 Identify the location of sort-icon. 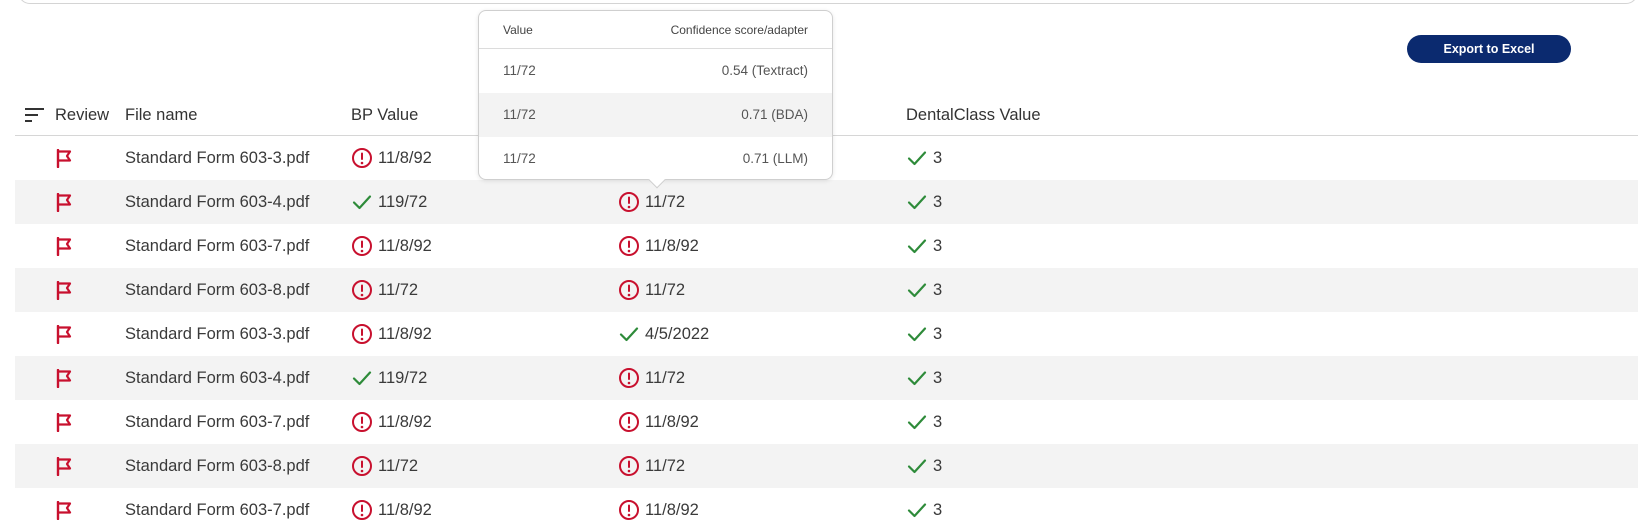
(35, 115).